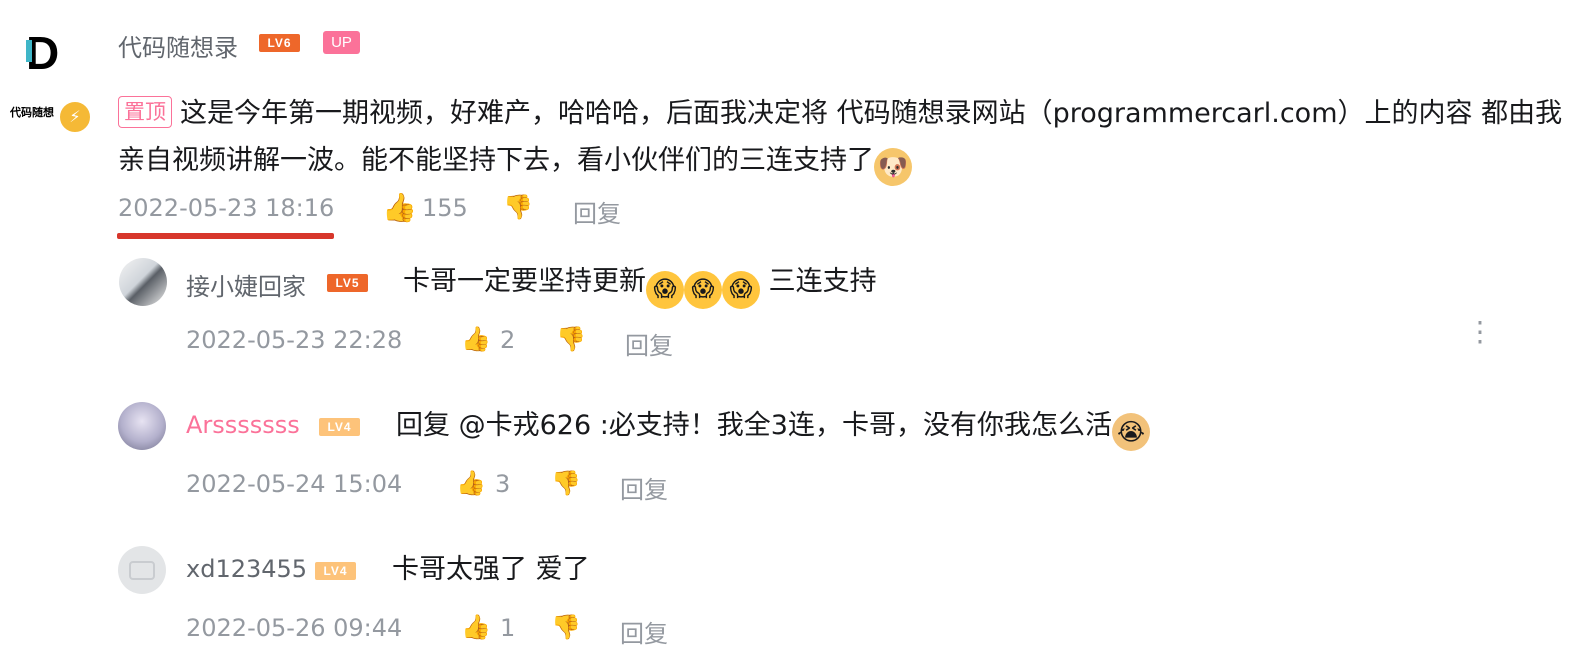  Describe the element at coordinates (508, 340) in the screenshot. I see `reply-like-count: 2` at that location.